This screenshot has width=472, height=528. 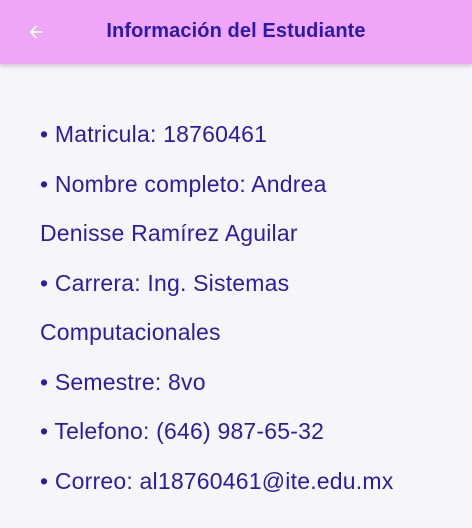 What do you see at coordinates (182, 431) in the screenshot?
I see `info-line-telefono: • Telefono: (646) 987-65-32` at bounding box center [182, 431].